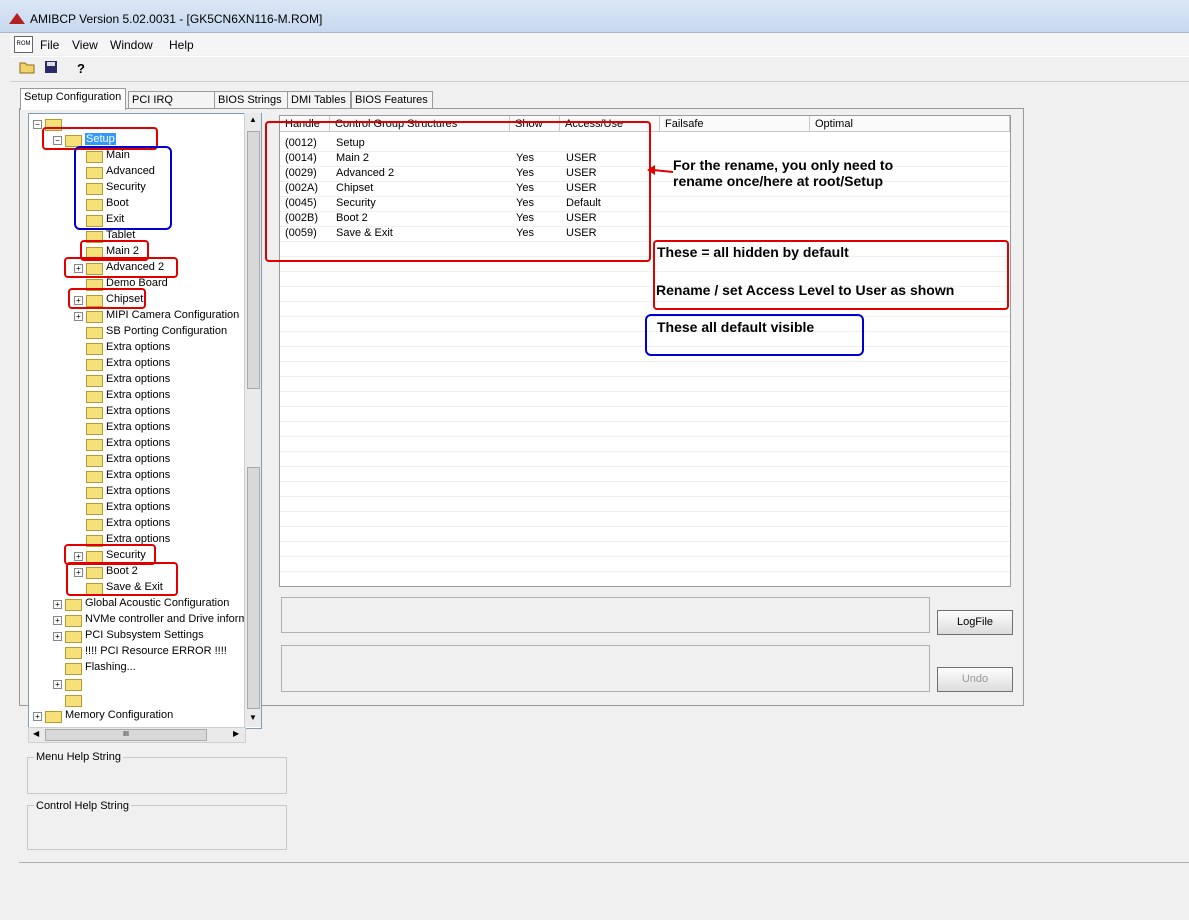 The image size is (1189, 920). Describe the element at coordinates (131, 45) in the screenshot. I see `menu-window: Window` at that location.